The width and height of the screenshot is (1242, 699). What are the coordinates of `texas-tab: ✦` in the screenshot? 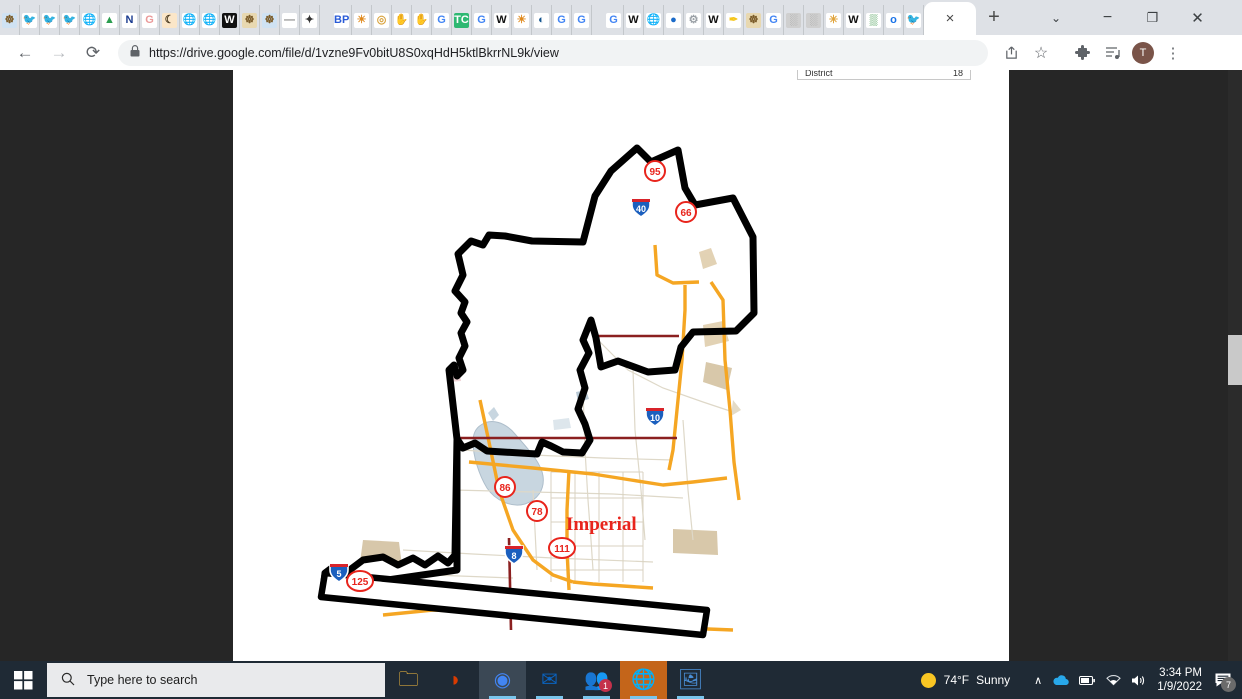 It's located at (310, 20).